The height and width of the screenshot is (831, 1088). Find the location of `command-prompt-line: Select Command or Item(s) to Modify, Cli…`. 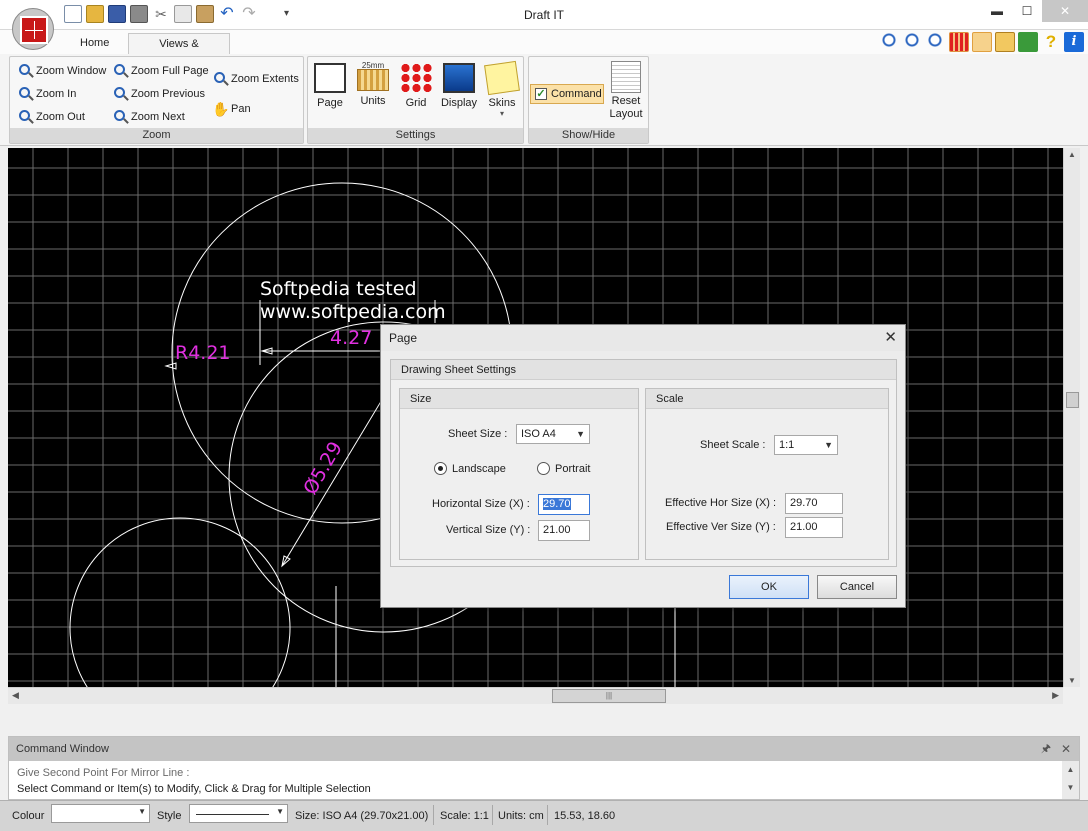

command-prompt-line: Select Command or Item(s) to Modify, Cli… is located at coordinates (544, 789).